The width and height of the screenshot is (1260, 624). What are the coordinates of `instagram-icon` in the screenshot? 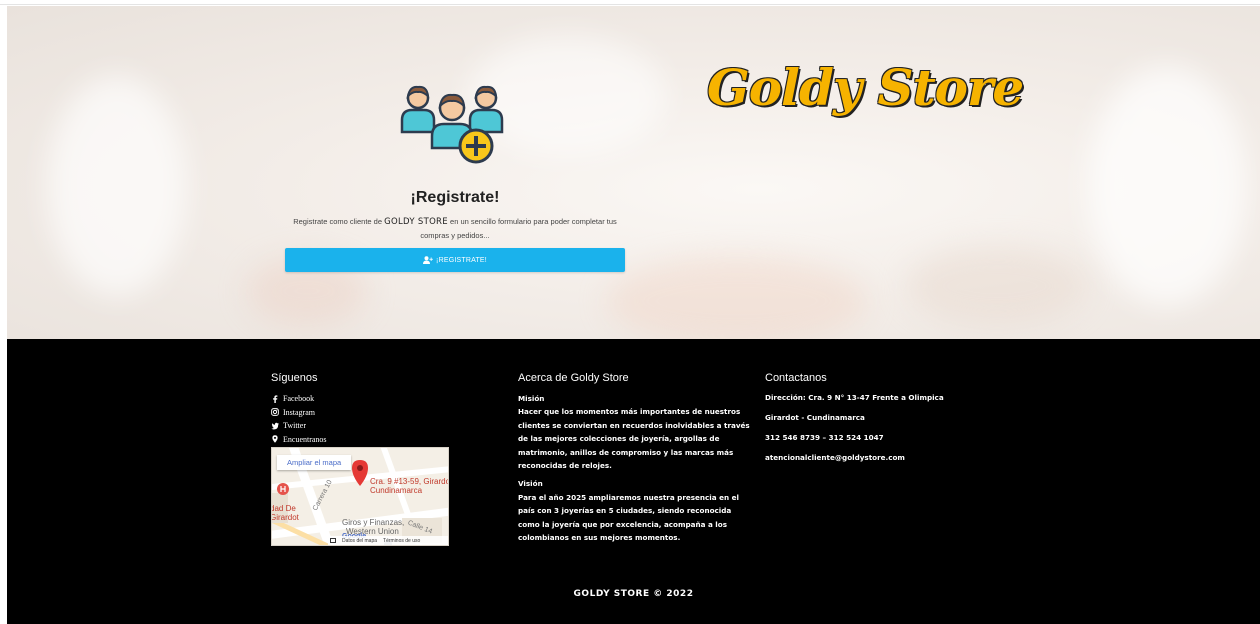 It's located at (275, 412).